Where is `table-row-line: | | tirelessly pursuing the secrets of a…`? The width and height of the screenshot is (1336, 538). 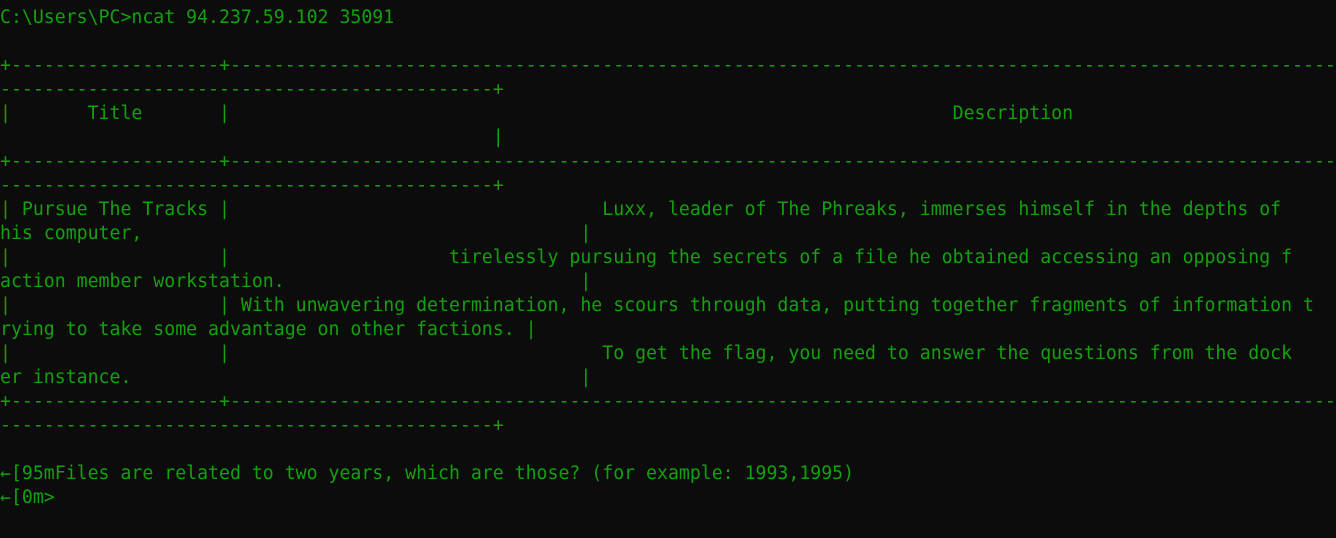 table-row-line: | | tirelessly pursuing the secrets of a… is located at coordinates (646, 257).